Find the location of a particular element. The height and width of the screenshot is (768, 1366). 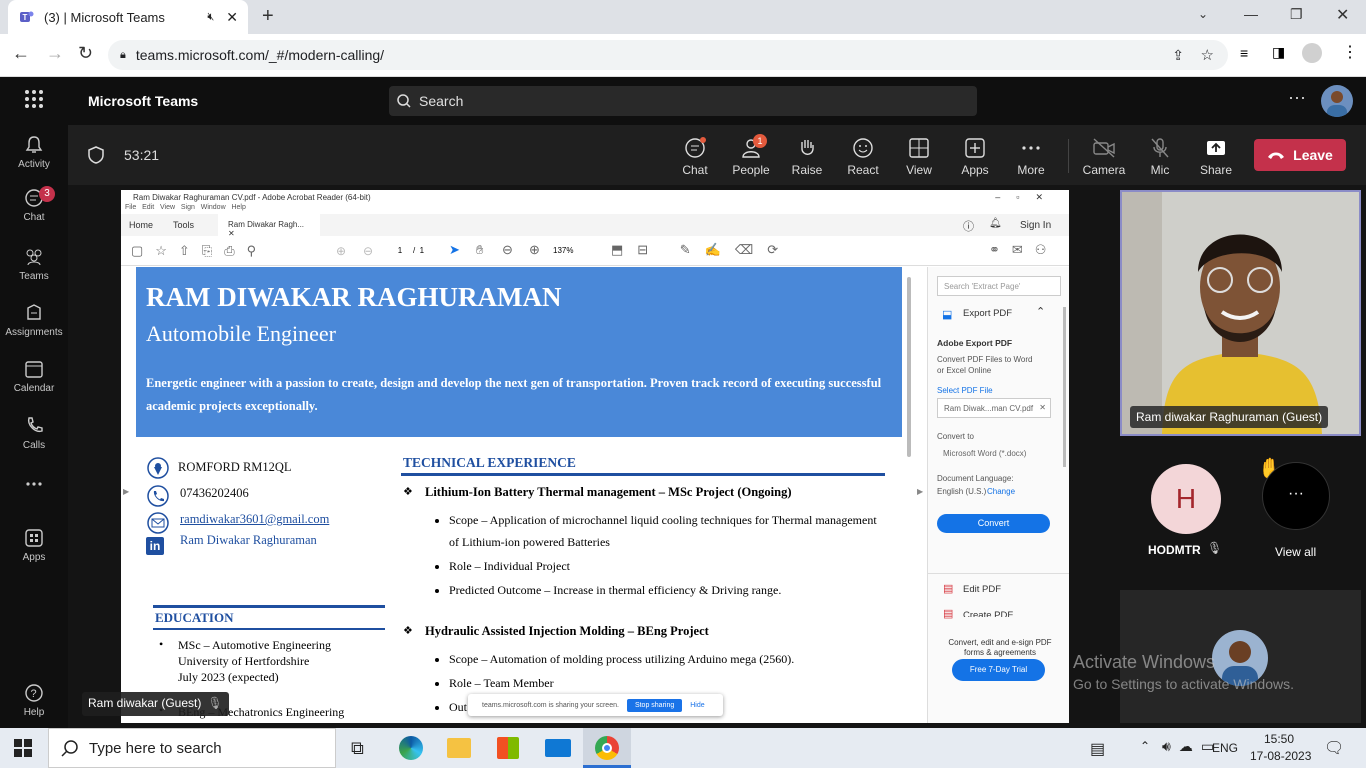

rail-item-more is located at coordinates (34, 486).